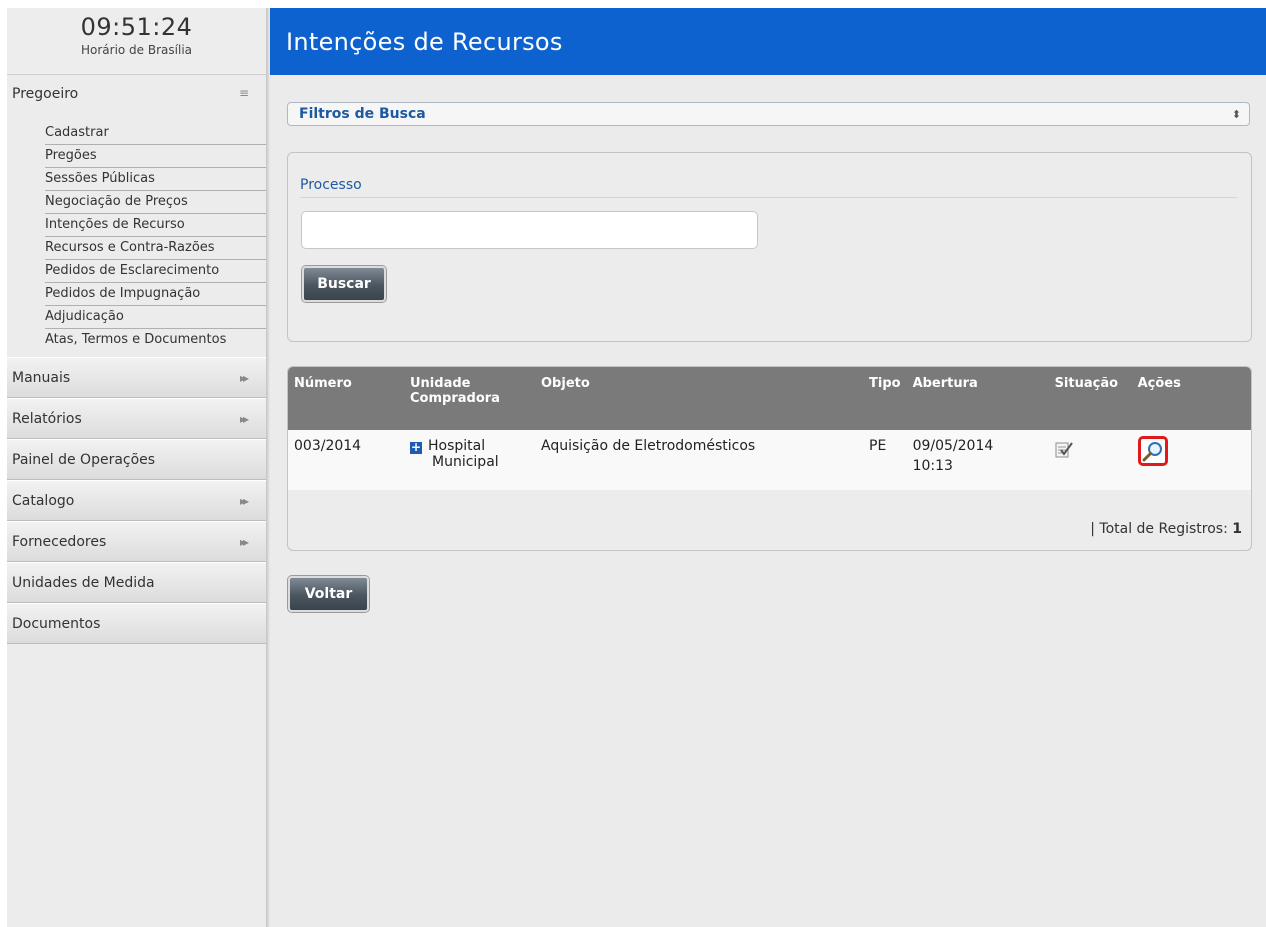  What do you see at coordinates (362, 114) in the screenshot?
I see `filter-title: Filtros de Busca` at bounding box center [362, 114].